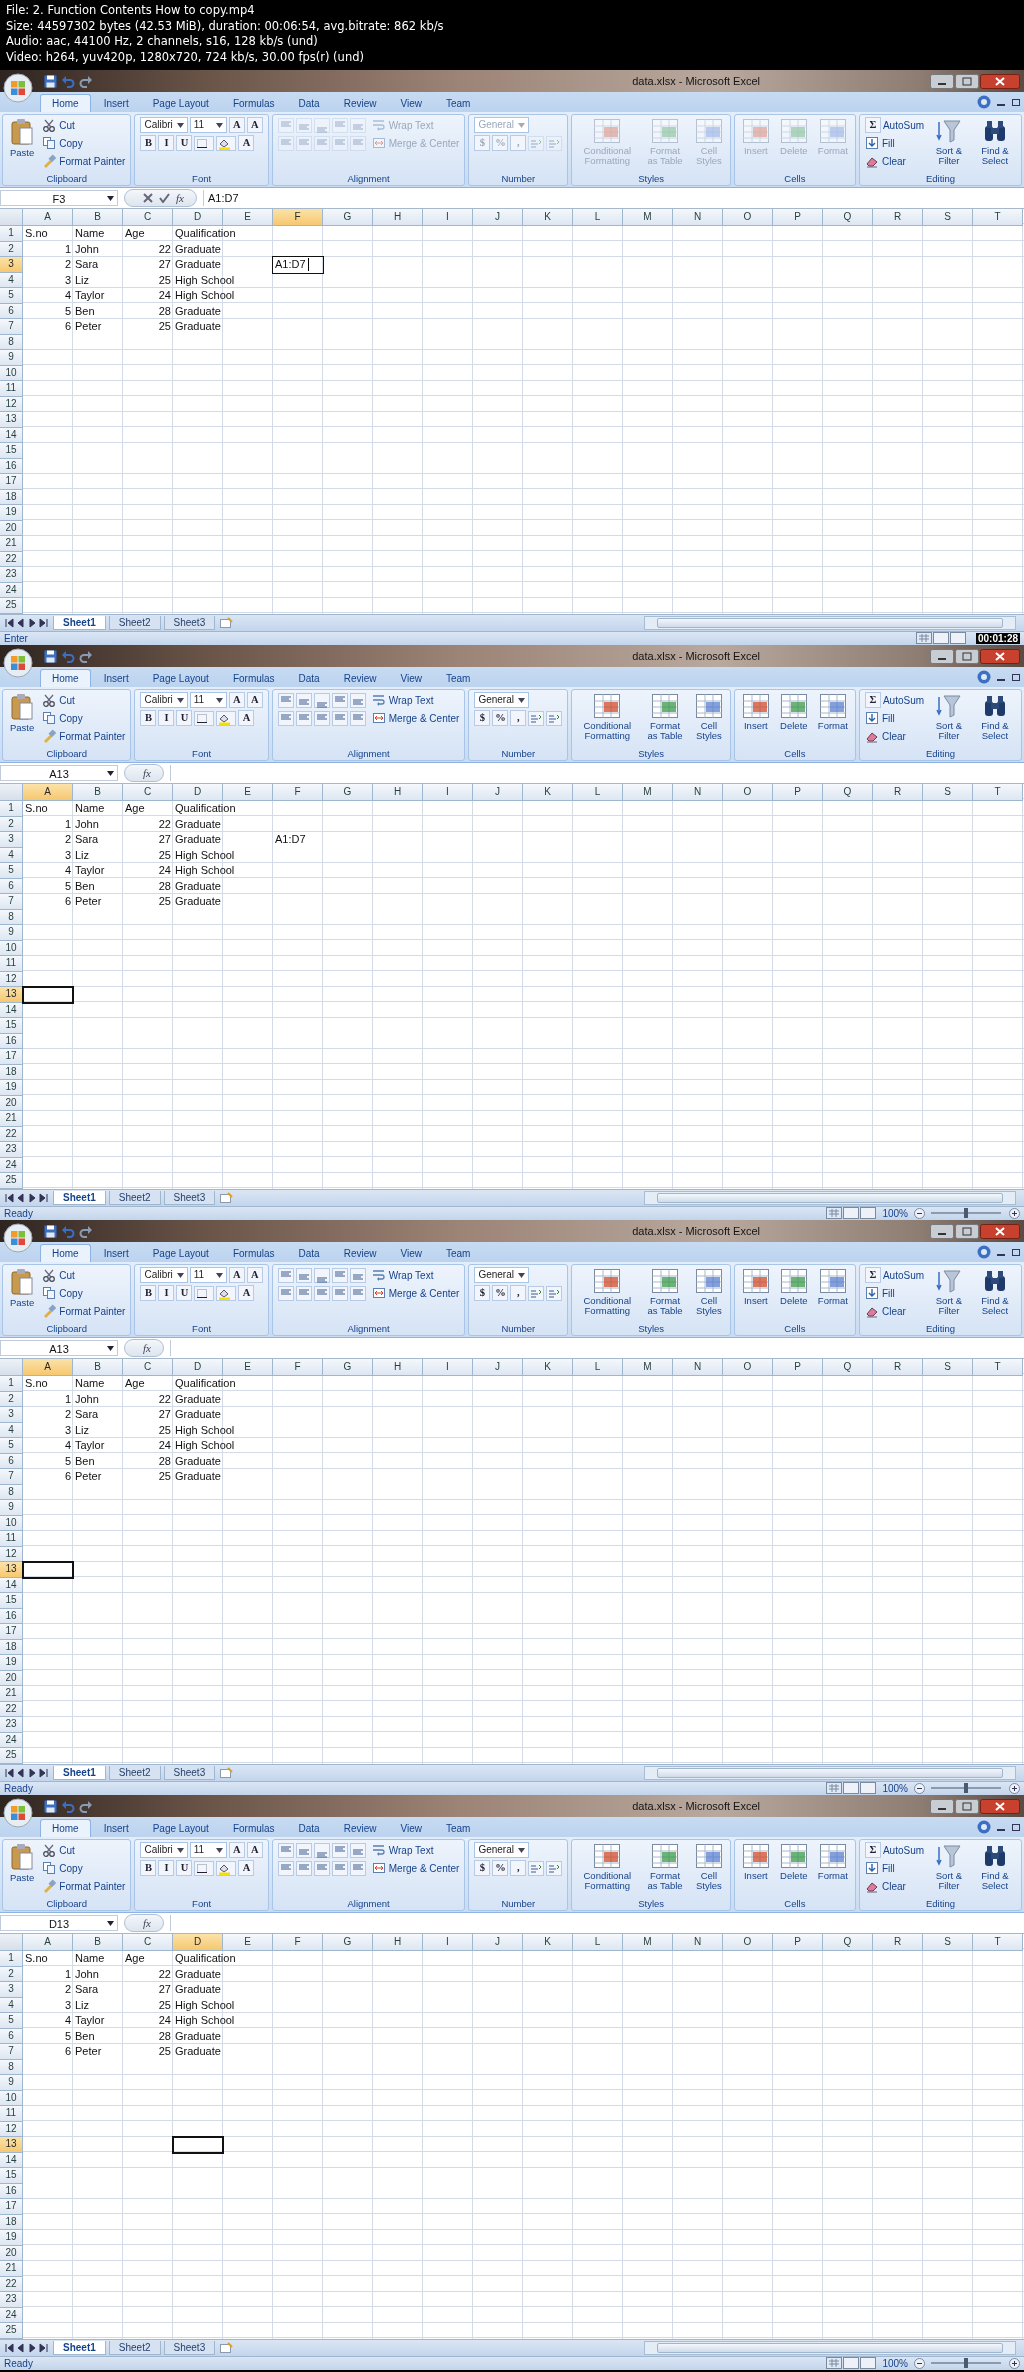 This screenshot has height=2372, width=1024. Describe the element at coordinates (22, 713) in the screenshot. I see `ribbon-button: Paste` at that location.